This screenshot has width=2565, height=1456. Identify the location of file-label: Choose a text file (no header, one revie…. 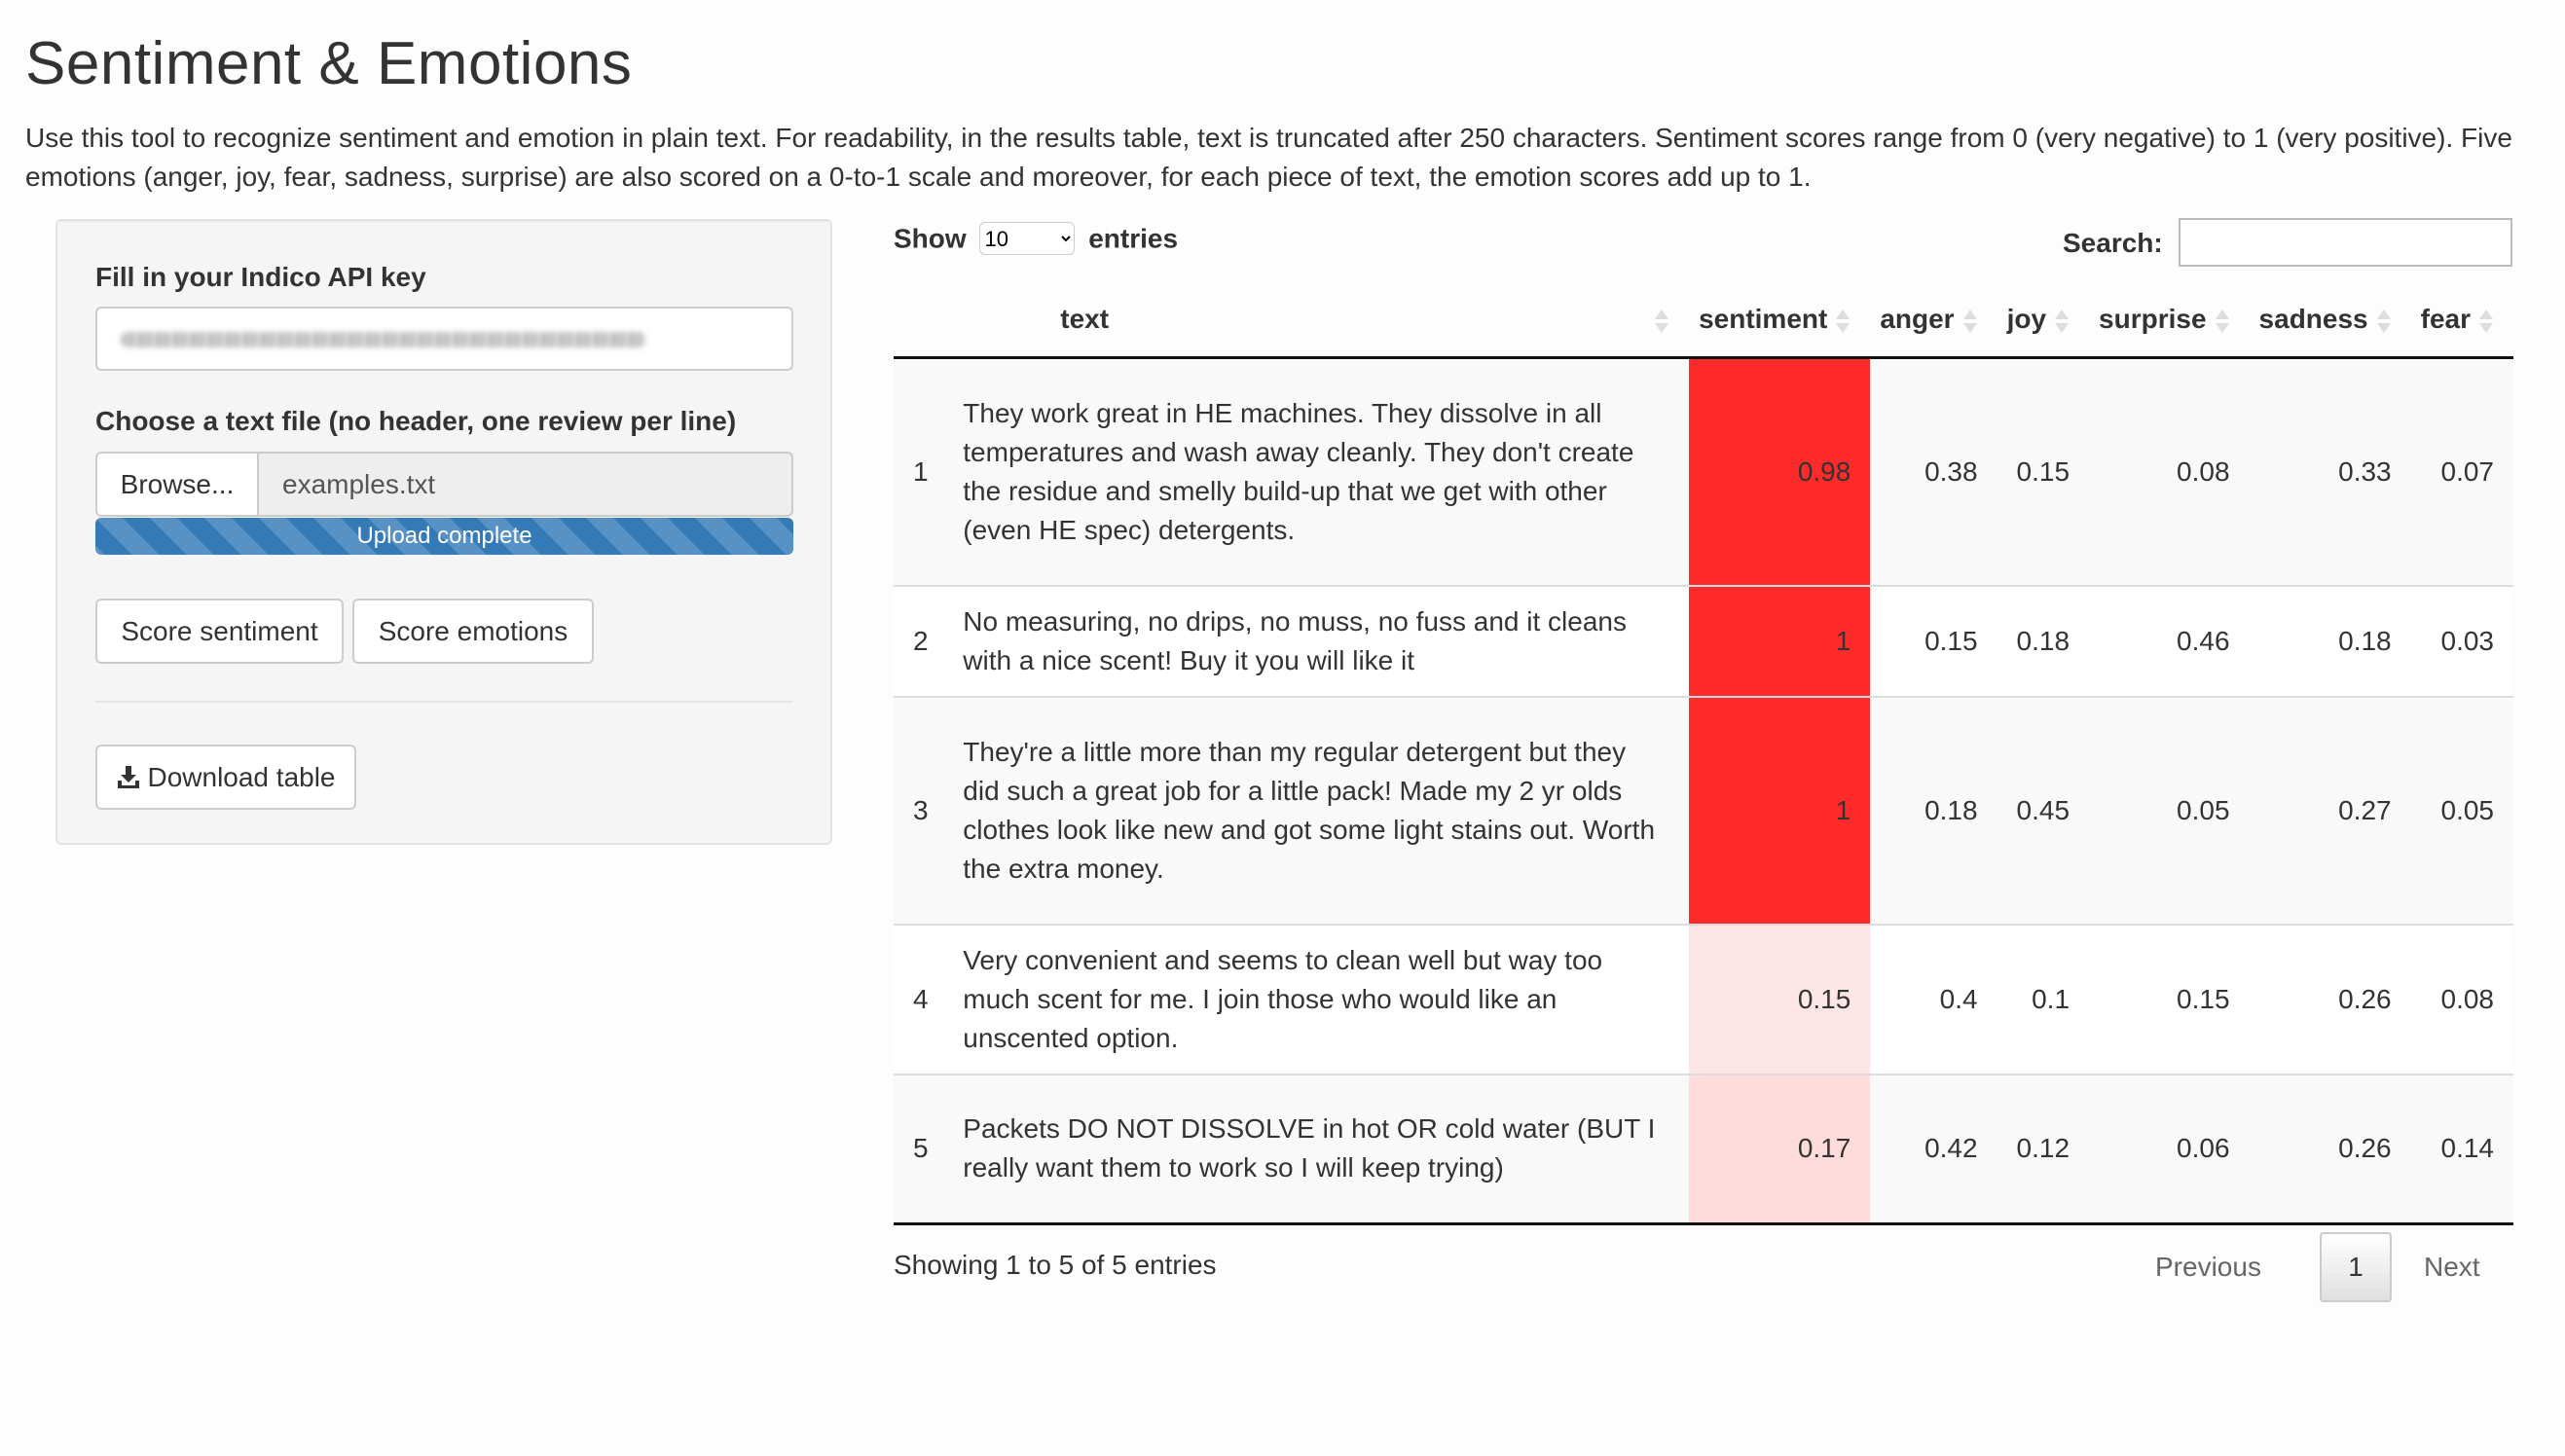
(416, 421).